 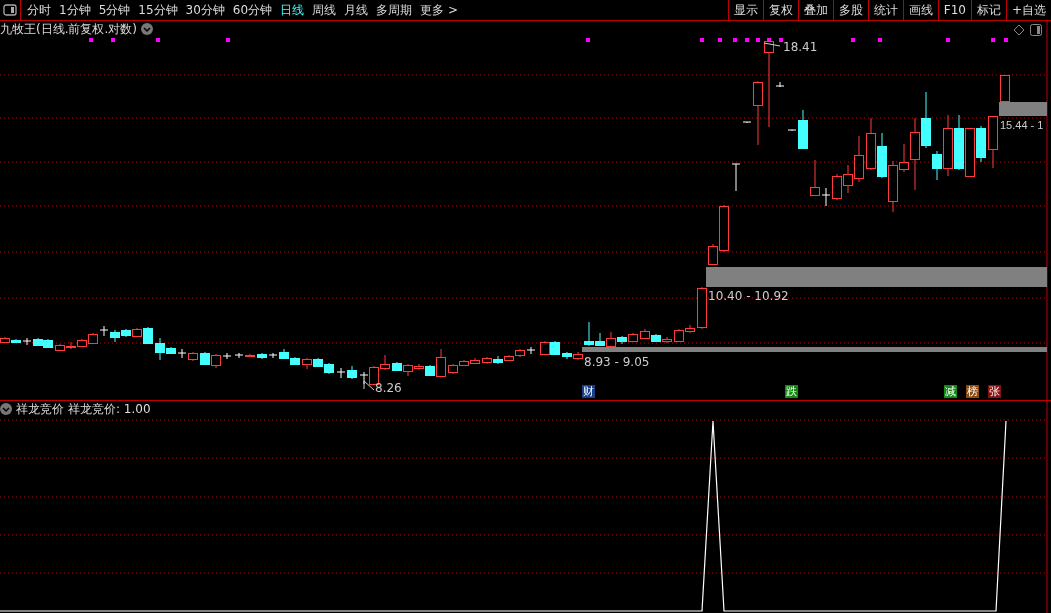 What do you see at coordinates (950, 391) in the screenshot?
I see `event-marker: 减` at bounding box center [950, 391].